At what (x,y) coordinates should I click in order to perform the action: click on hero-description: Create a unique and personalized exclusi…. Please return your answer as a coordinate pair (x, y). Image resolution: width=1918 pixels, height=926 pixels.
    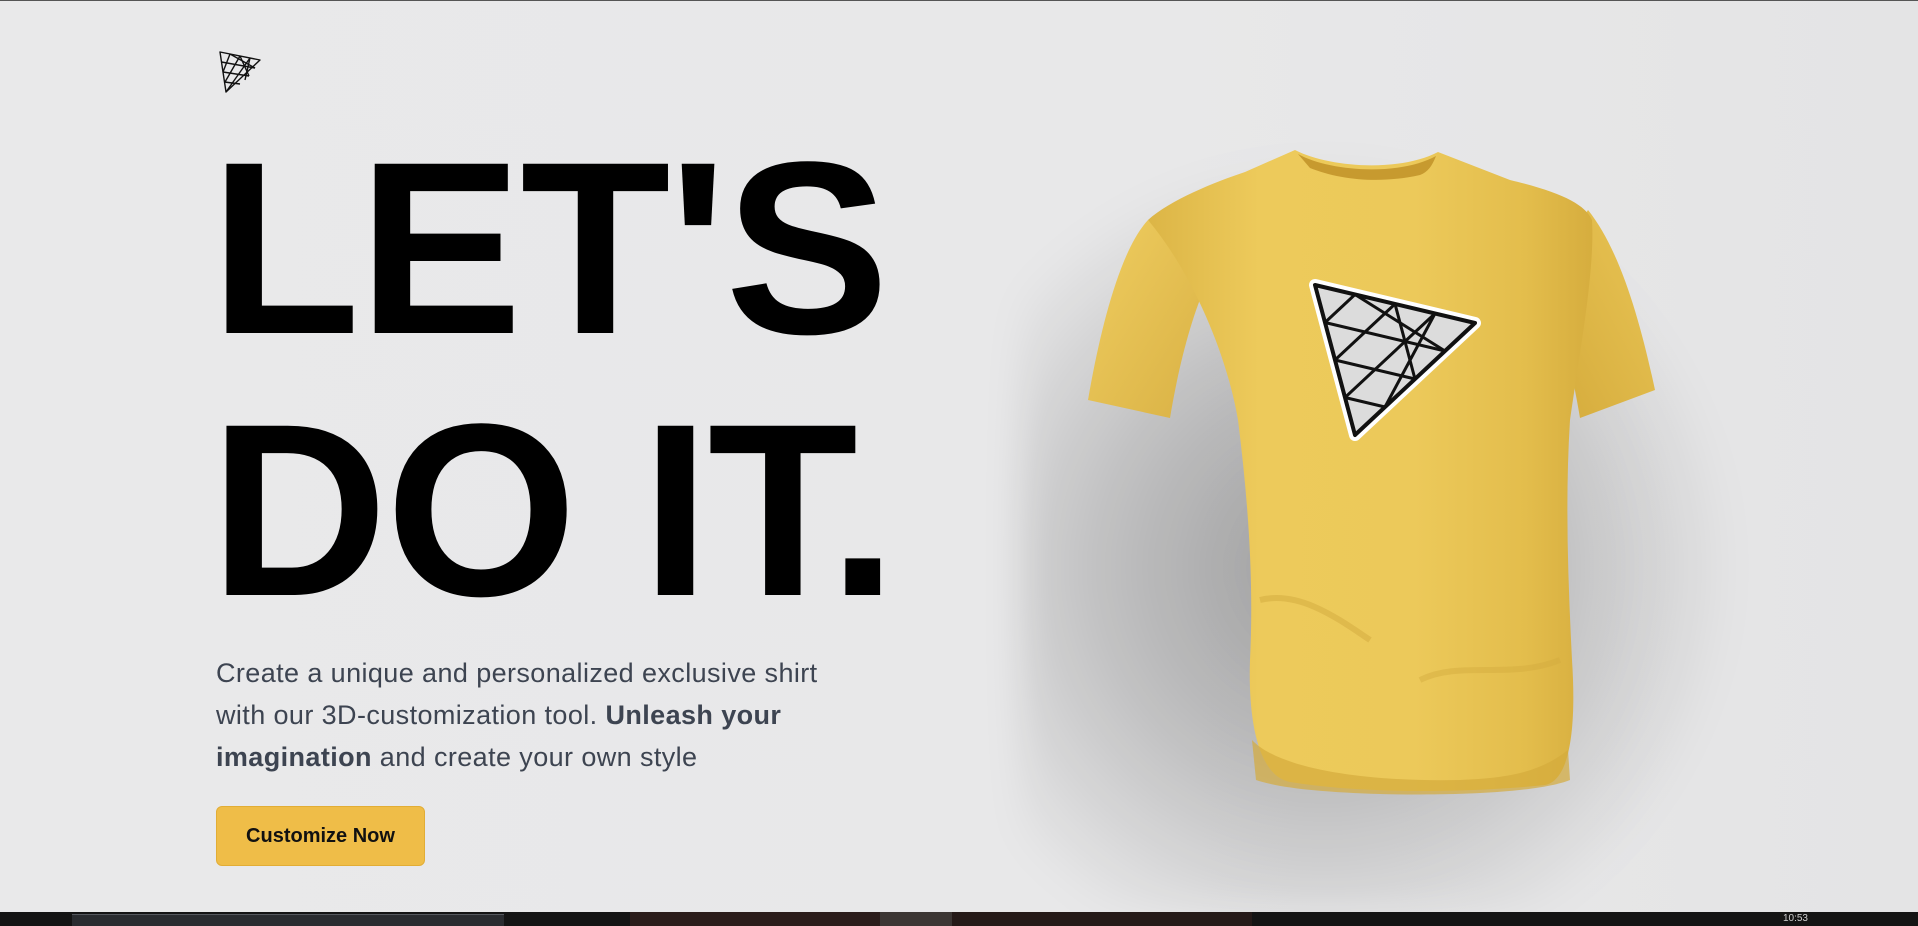
    Looking at the image, I should click on (536, 715).